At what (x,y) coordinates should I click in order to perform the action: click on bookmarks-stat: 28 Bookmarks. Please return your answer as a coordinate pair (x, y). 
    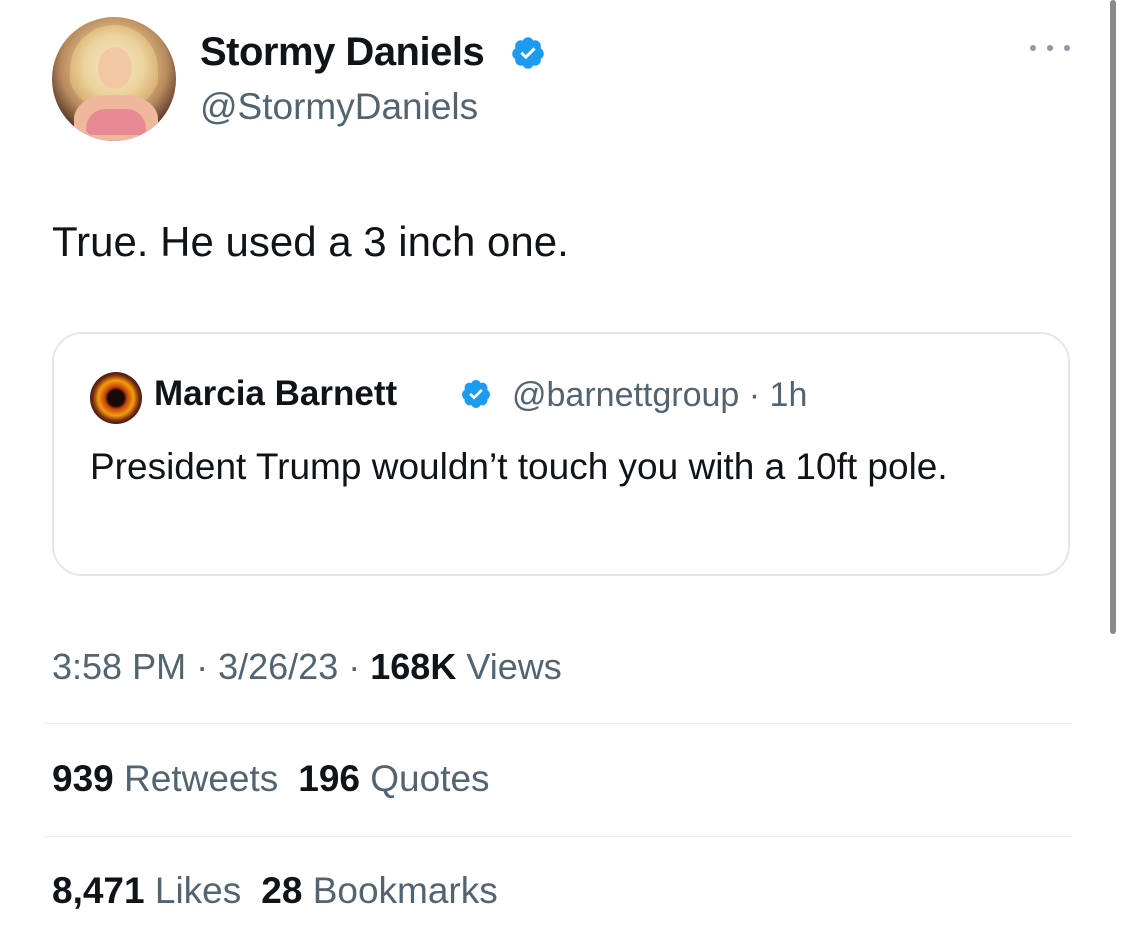
    Looking at the image, I should click on (379, 890).